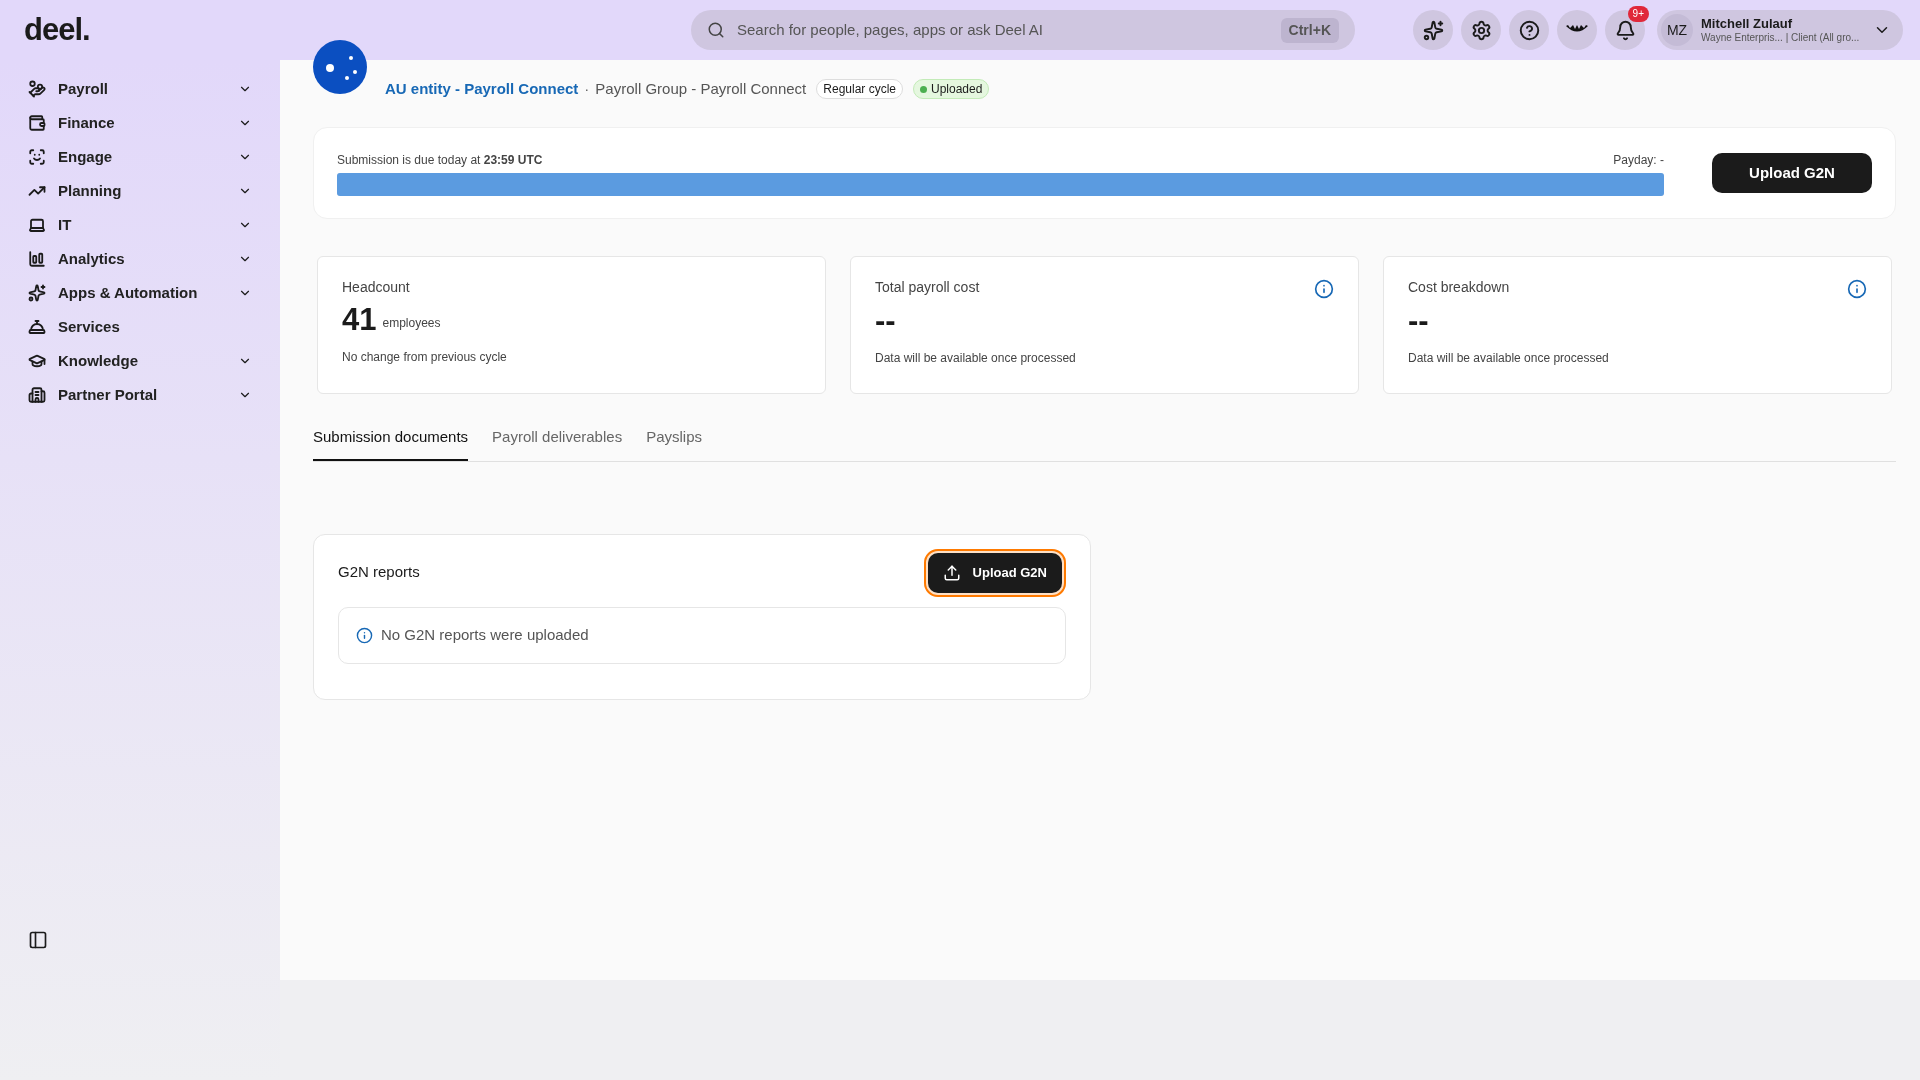 This screenshot has height=1080, width=1920. Describe the element at coordinates (1459, 287) in the screenshot. I see `stat-title: Cost breakdown` at that location.